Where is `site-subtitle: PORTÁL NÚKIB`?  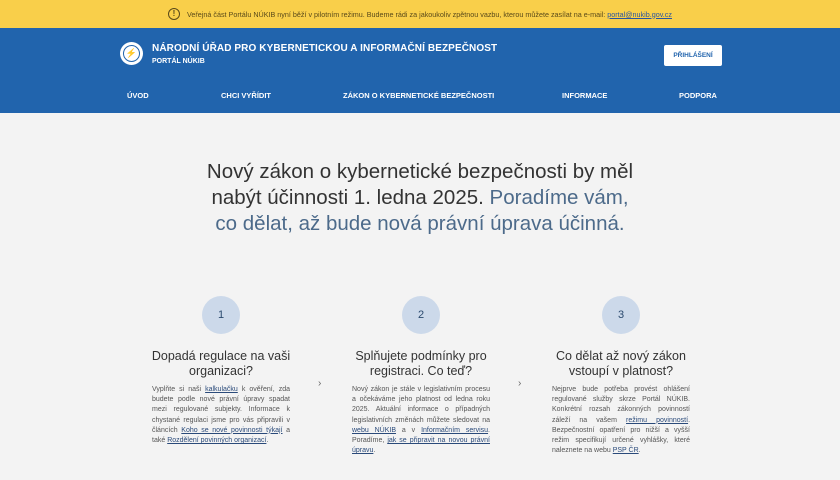
site-subtitle: PORTÁL NÚKIB is located at coordinates (178, 61).